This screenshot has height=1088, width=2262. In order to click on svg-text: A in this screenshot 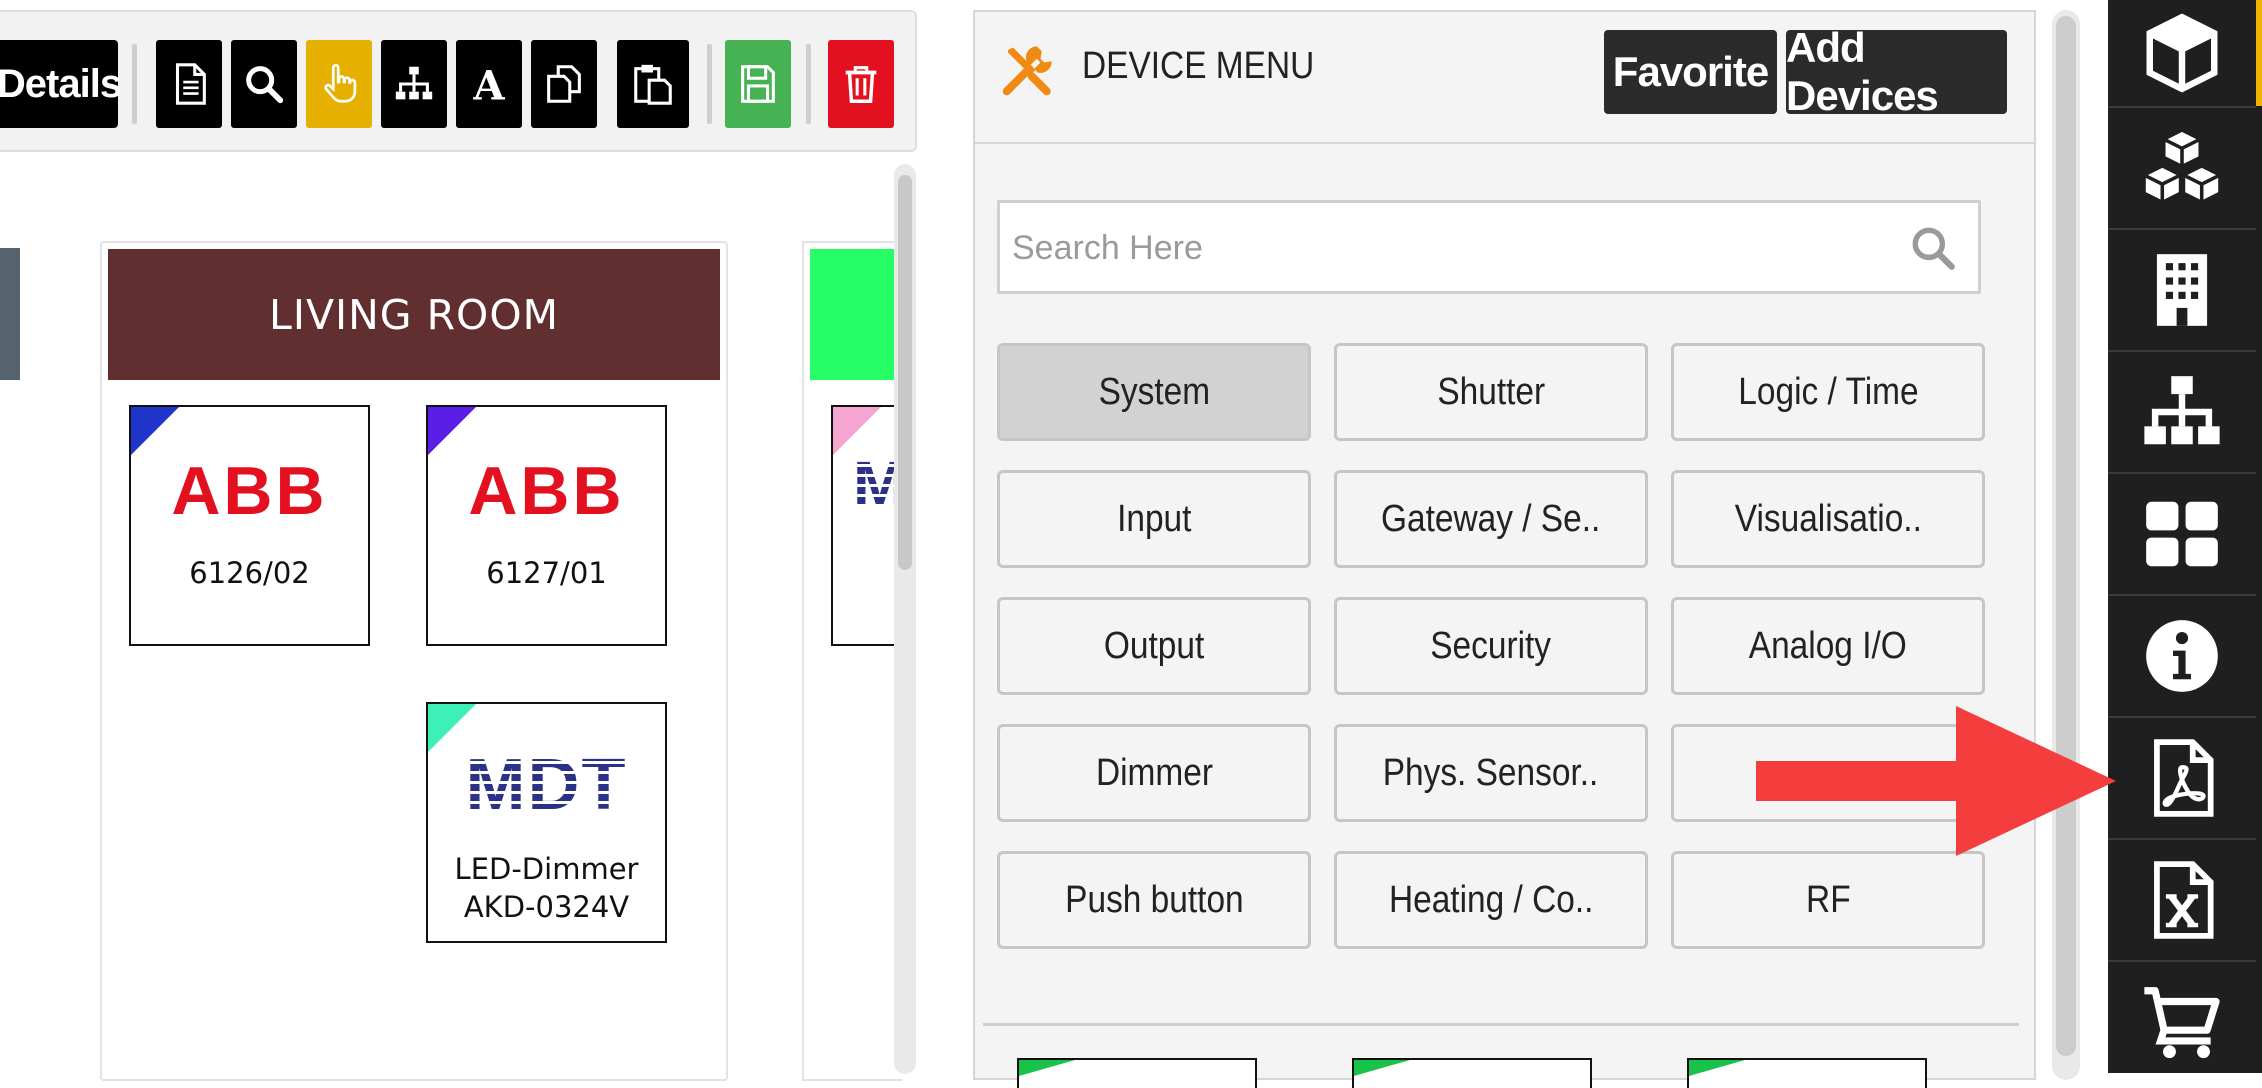, I will do `click(488, 84)`.